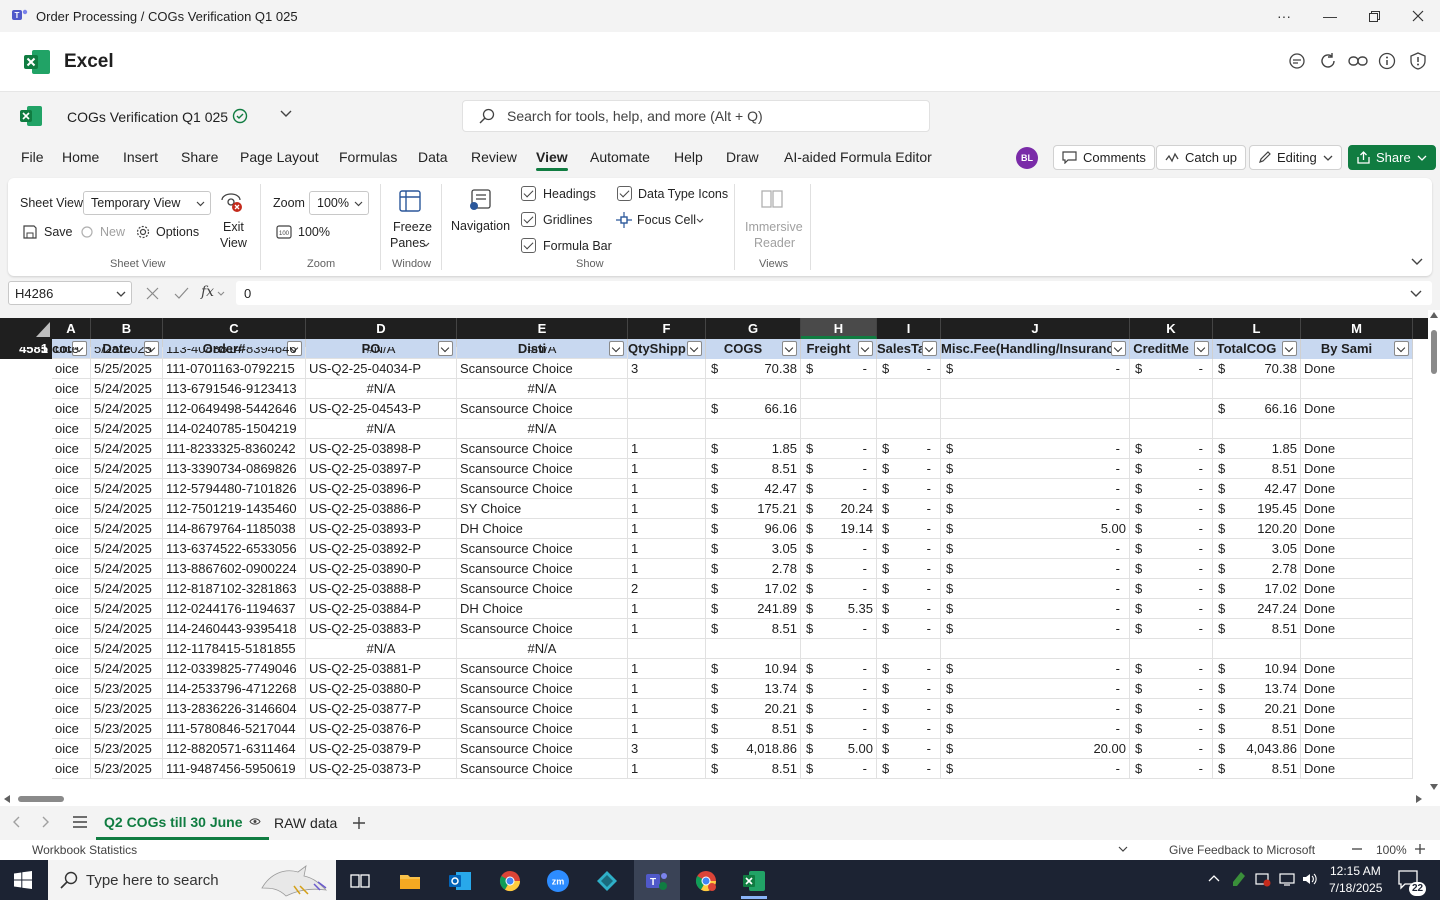  What do you see at coordinates (71, 328) in the screenshot?
I see `column-header-a: A` at bounding box center [71, 328].